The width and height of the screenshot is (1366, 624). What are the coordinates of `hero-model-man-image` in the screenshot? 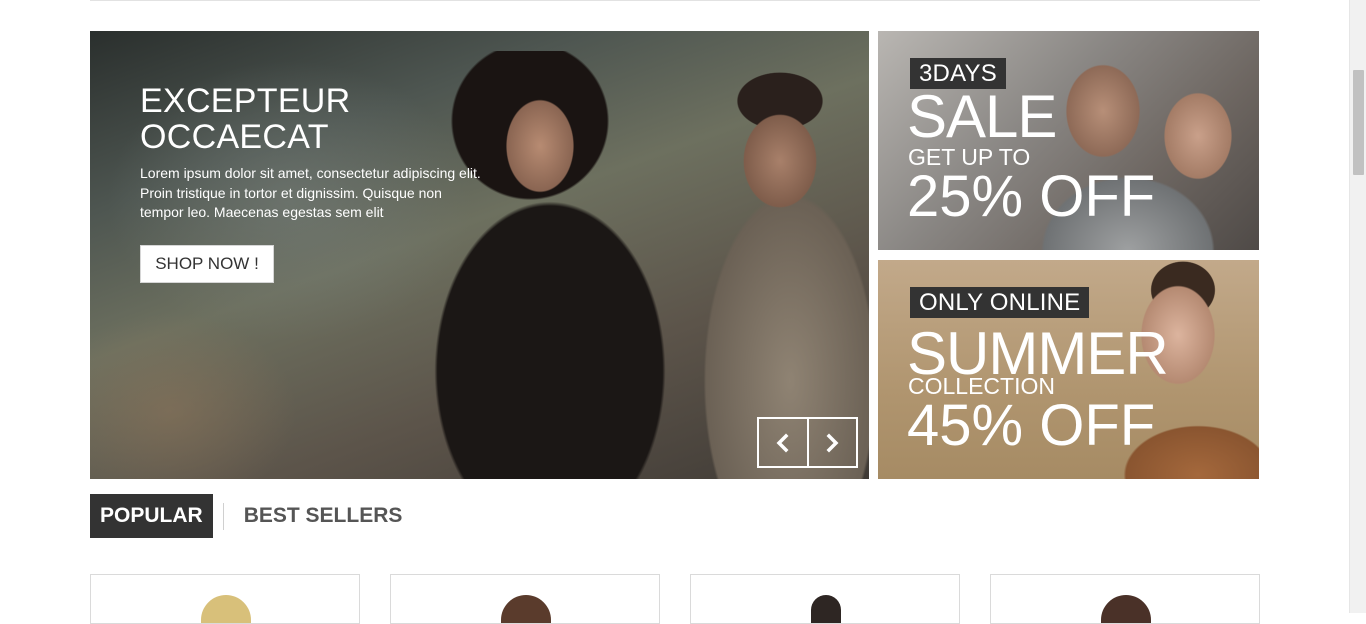 It's located at (769, 265).